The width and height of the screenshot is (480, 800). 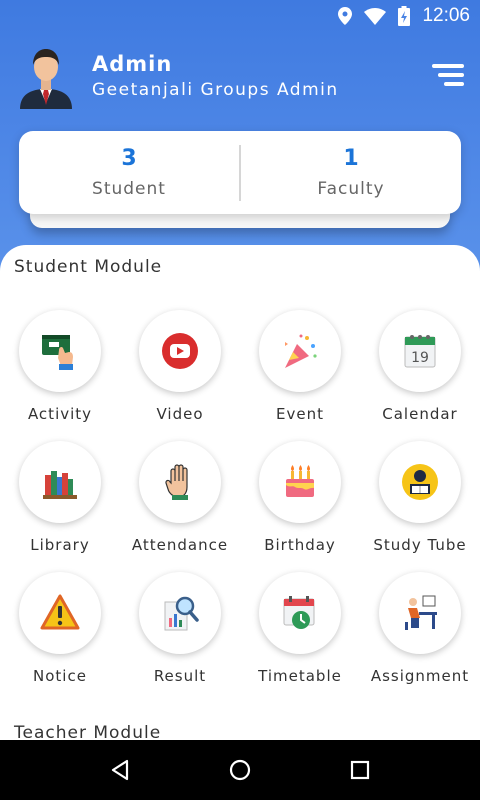 I want to click on location-icon, so click(x=345, y=16).